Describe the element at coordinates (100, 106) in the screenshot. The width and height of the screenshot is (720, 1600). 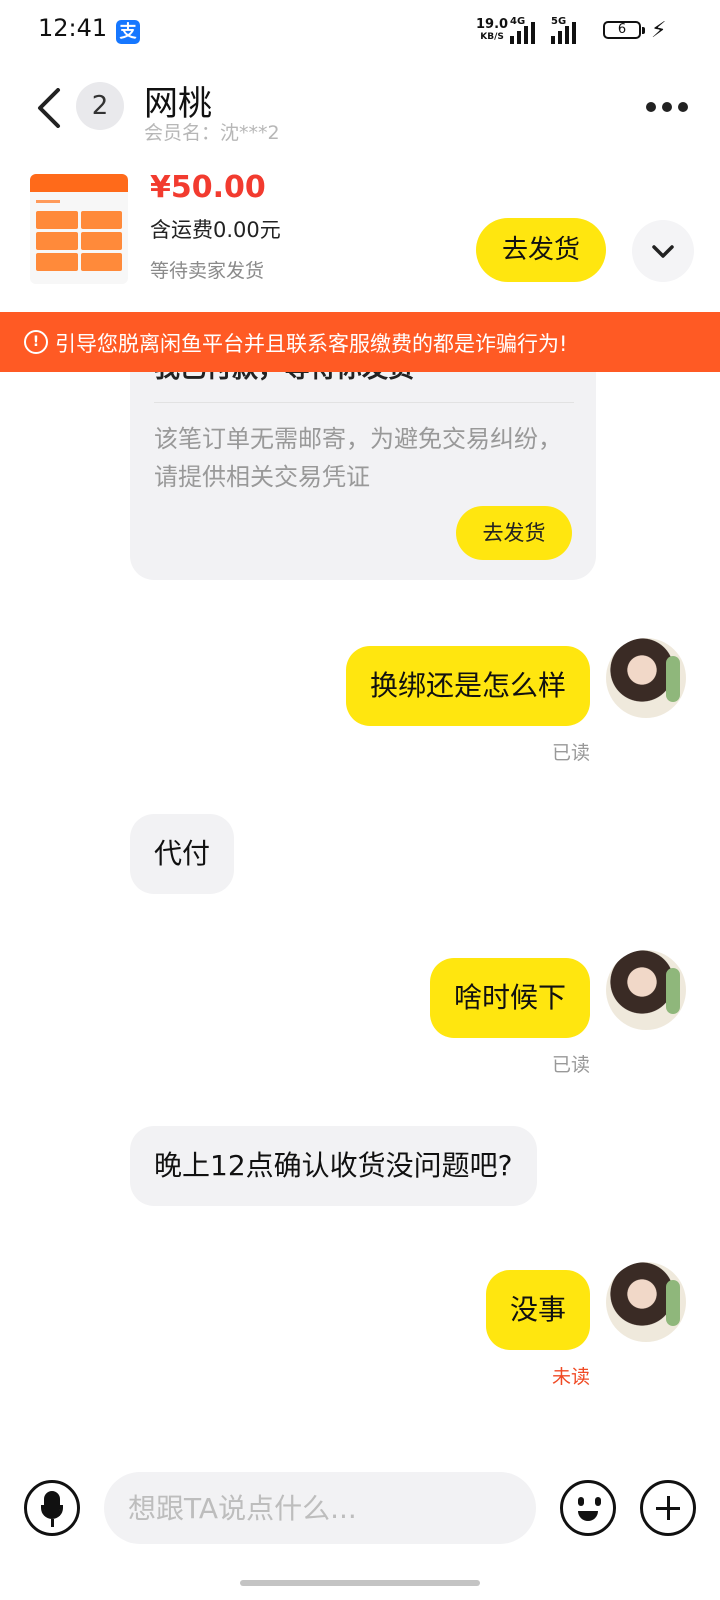
I see `unread-count-badge: 2` at that location.